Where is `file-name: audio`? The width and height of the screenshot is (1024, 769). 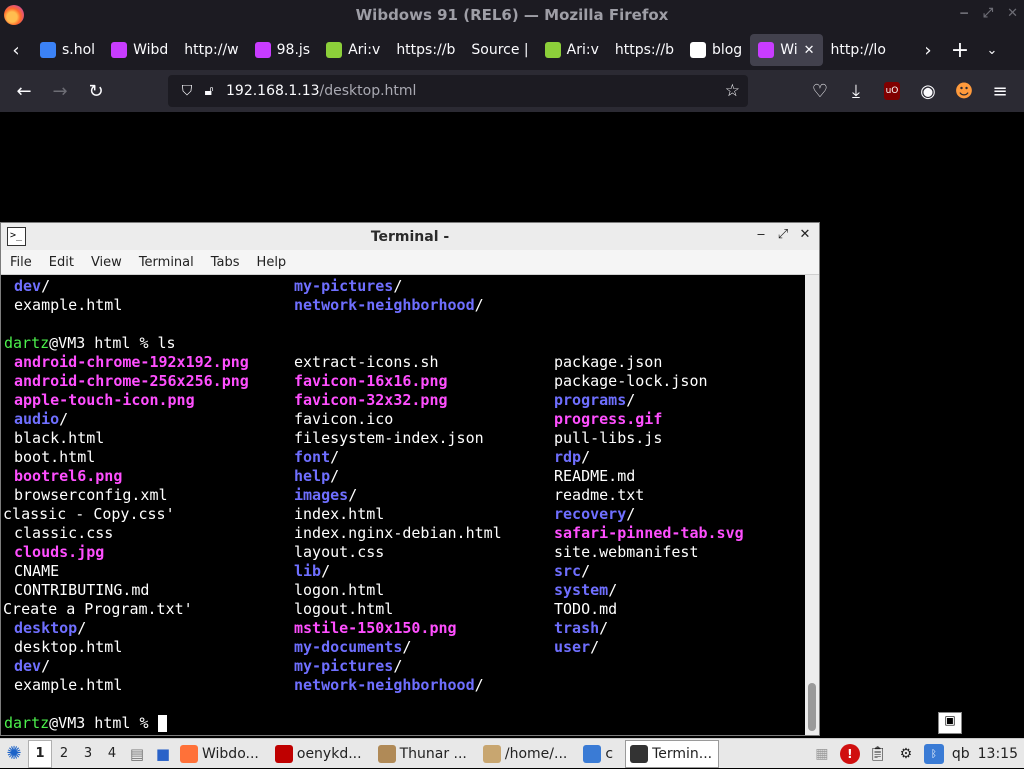 file-name: audio is located at coordinates (37, 419).